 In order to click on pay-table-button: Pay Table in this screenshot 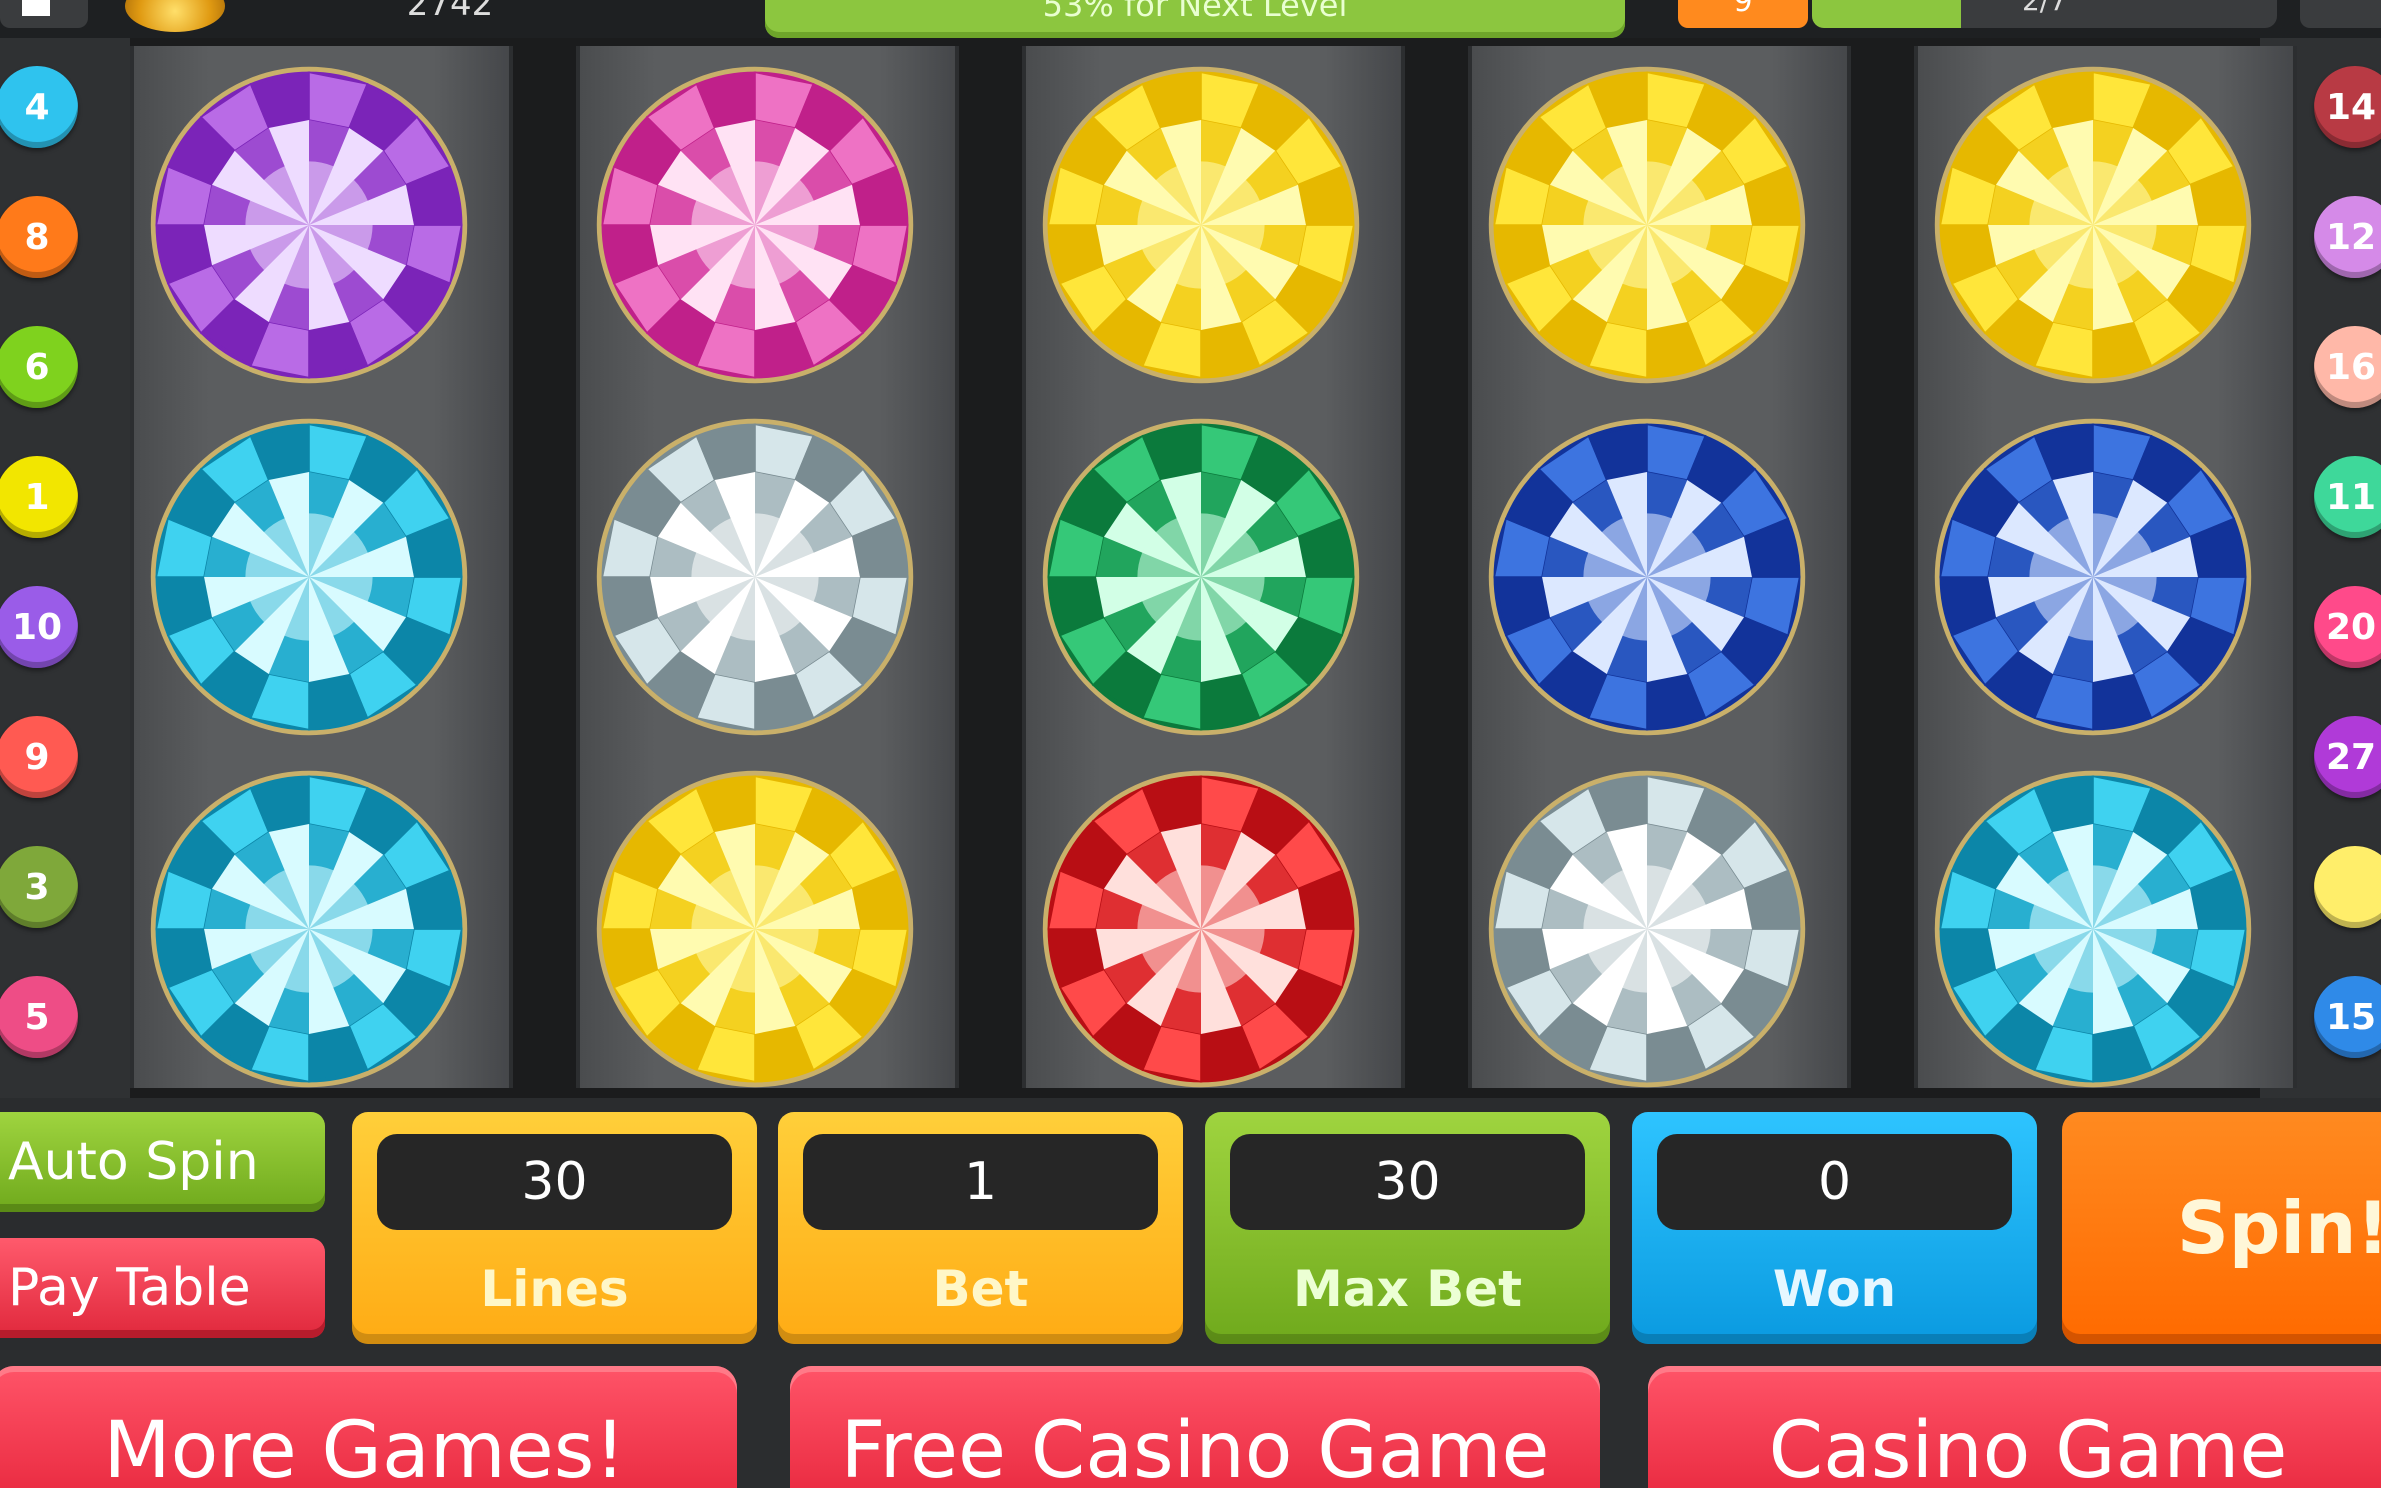, I will do `click(162, 1288)`.